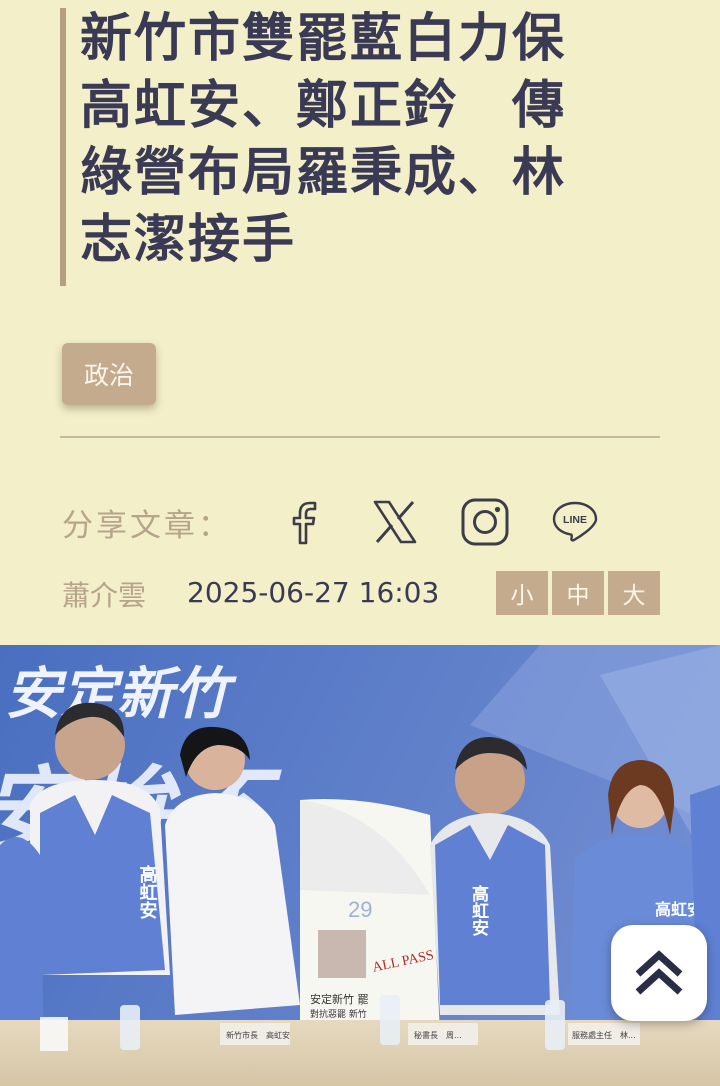 The height and width of the screenshot is (1086, 720). What do you see at coordinates (258, 1035) in the screenshot?
I see `svg-text: 新竹市長 高虹安` at bounding box center [258, 1035].